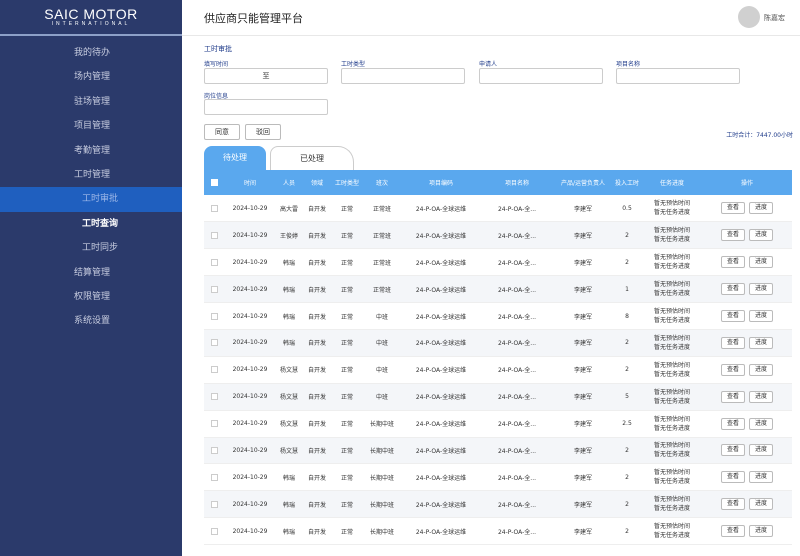 The image size is (800, 556). What do you see at coordinates (266, 107) in the screenshot?
I see `position-input` at bounding box center [266, 107].